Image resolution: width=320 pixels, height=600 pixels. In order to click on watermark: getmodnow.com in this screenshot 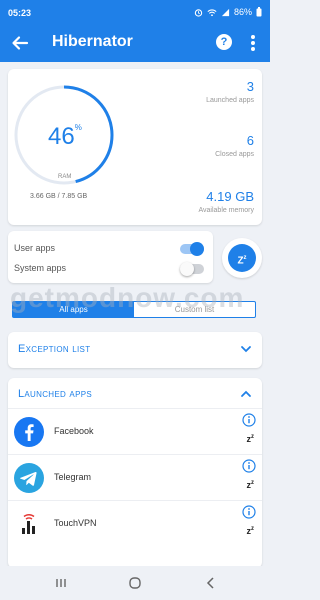, I will do `click(127, 297)`.